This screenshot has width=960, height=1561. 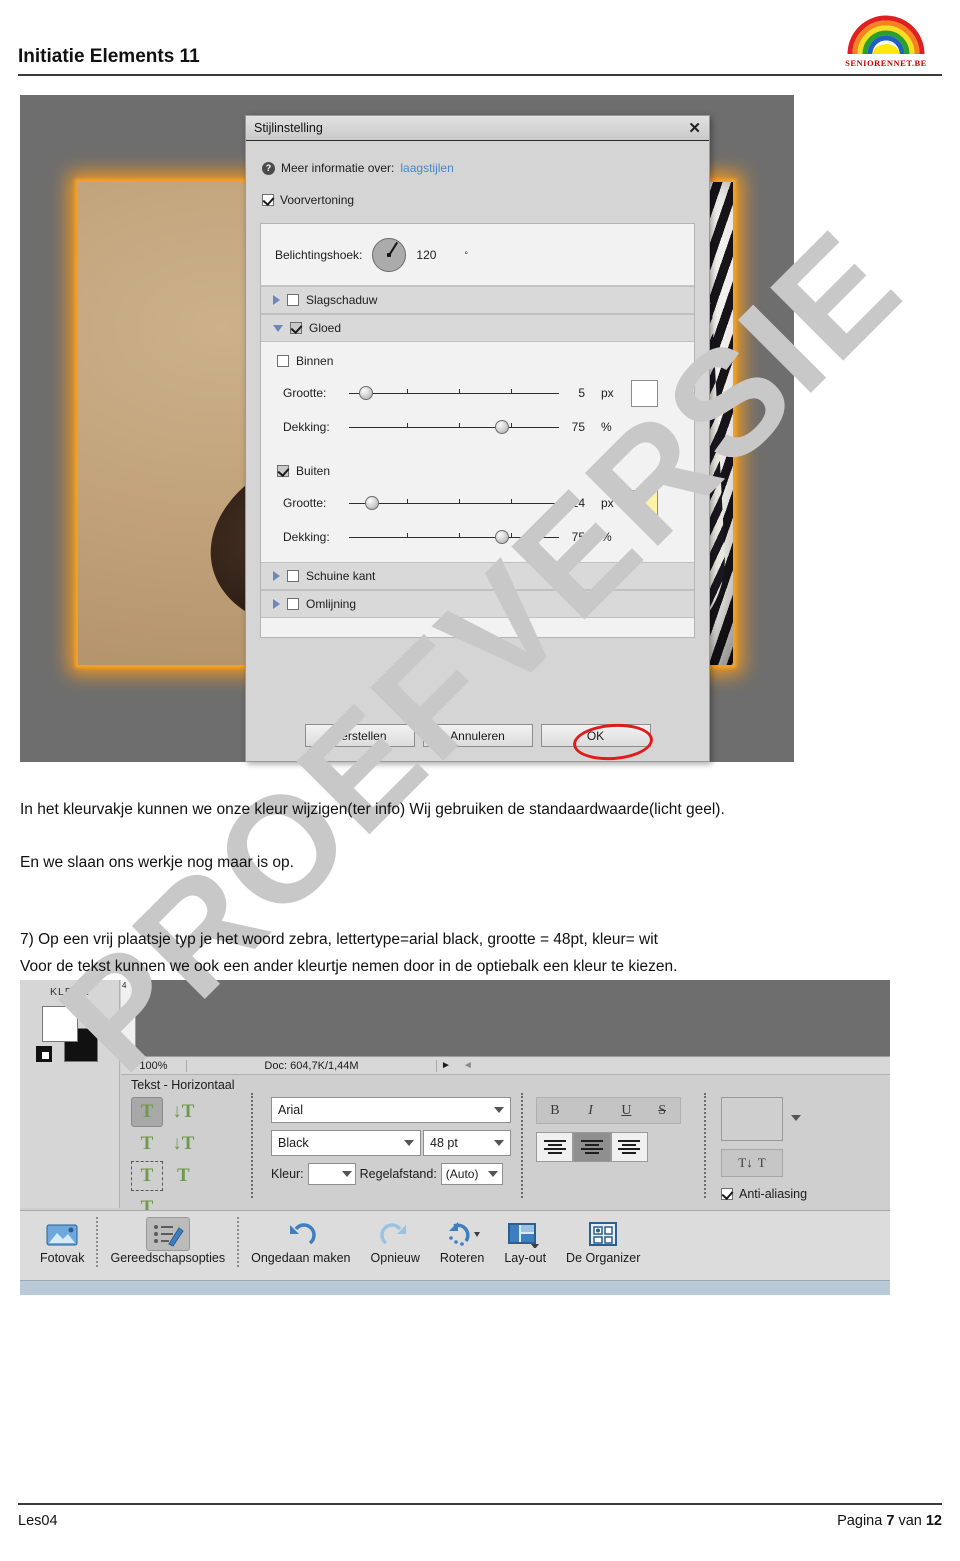 I want to click on page-of: van, so click(x=910, y=1521).